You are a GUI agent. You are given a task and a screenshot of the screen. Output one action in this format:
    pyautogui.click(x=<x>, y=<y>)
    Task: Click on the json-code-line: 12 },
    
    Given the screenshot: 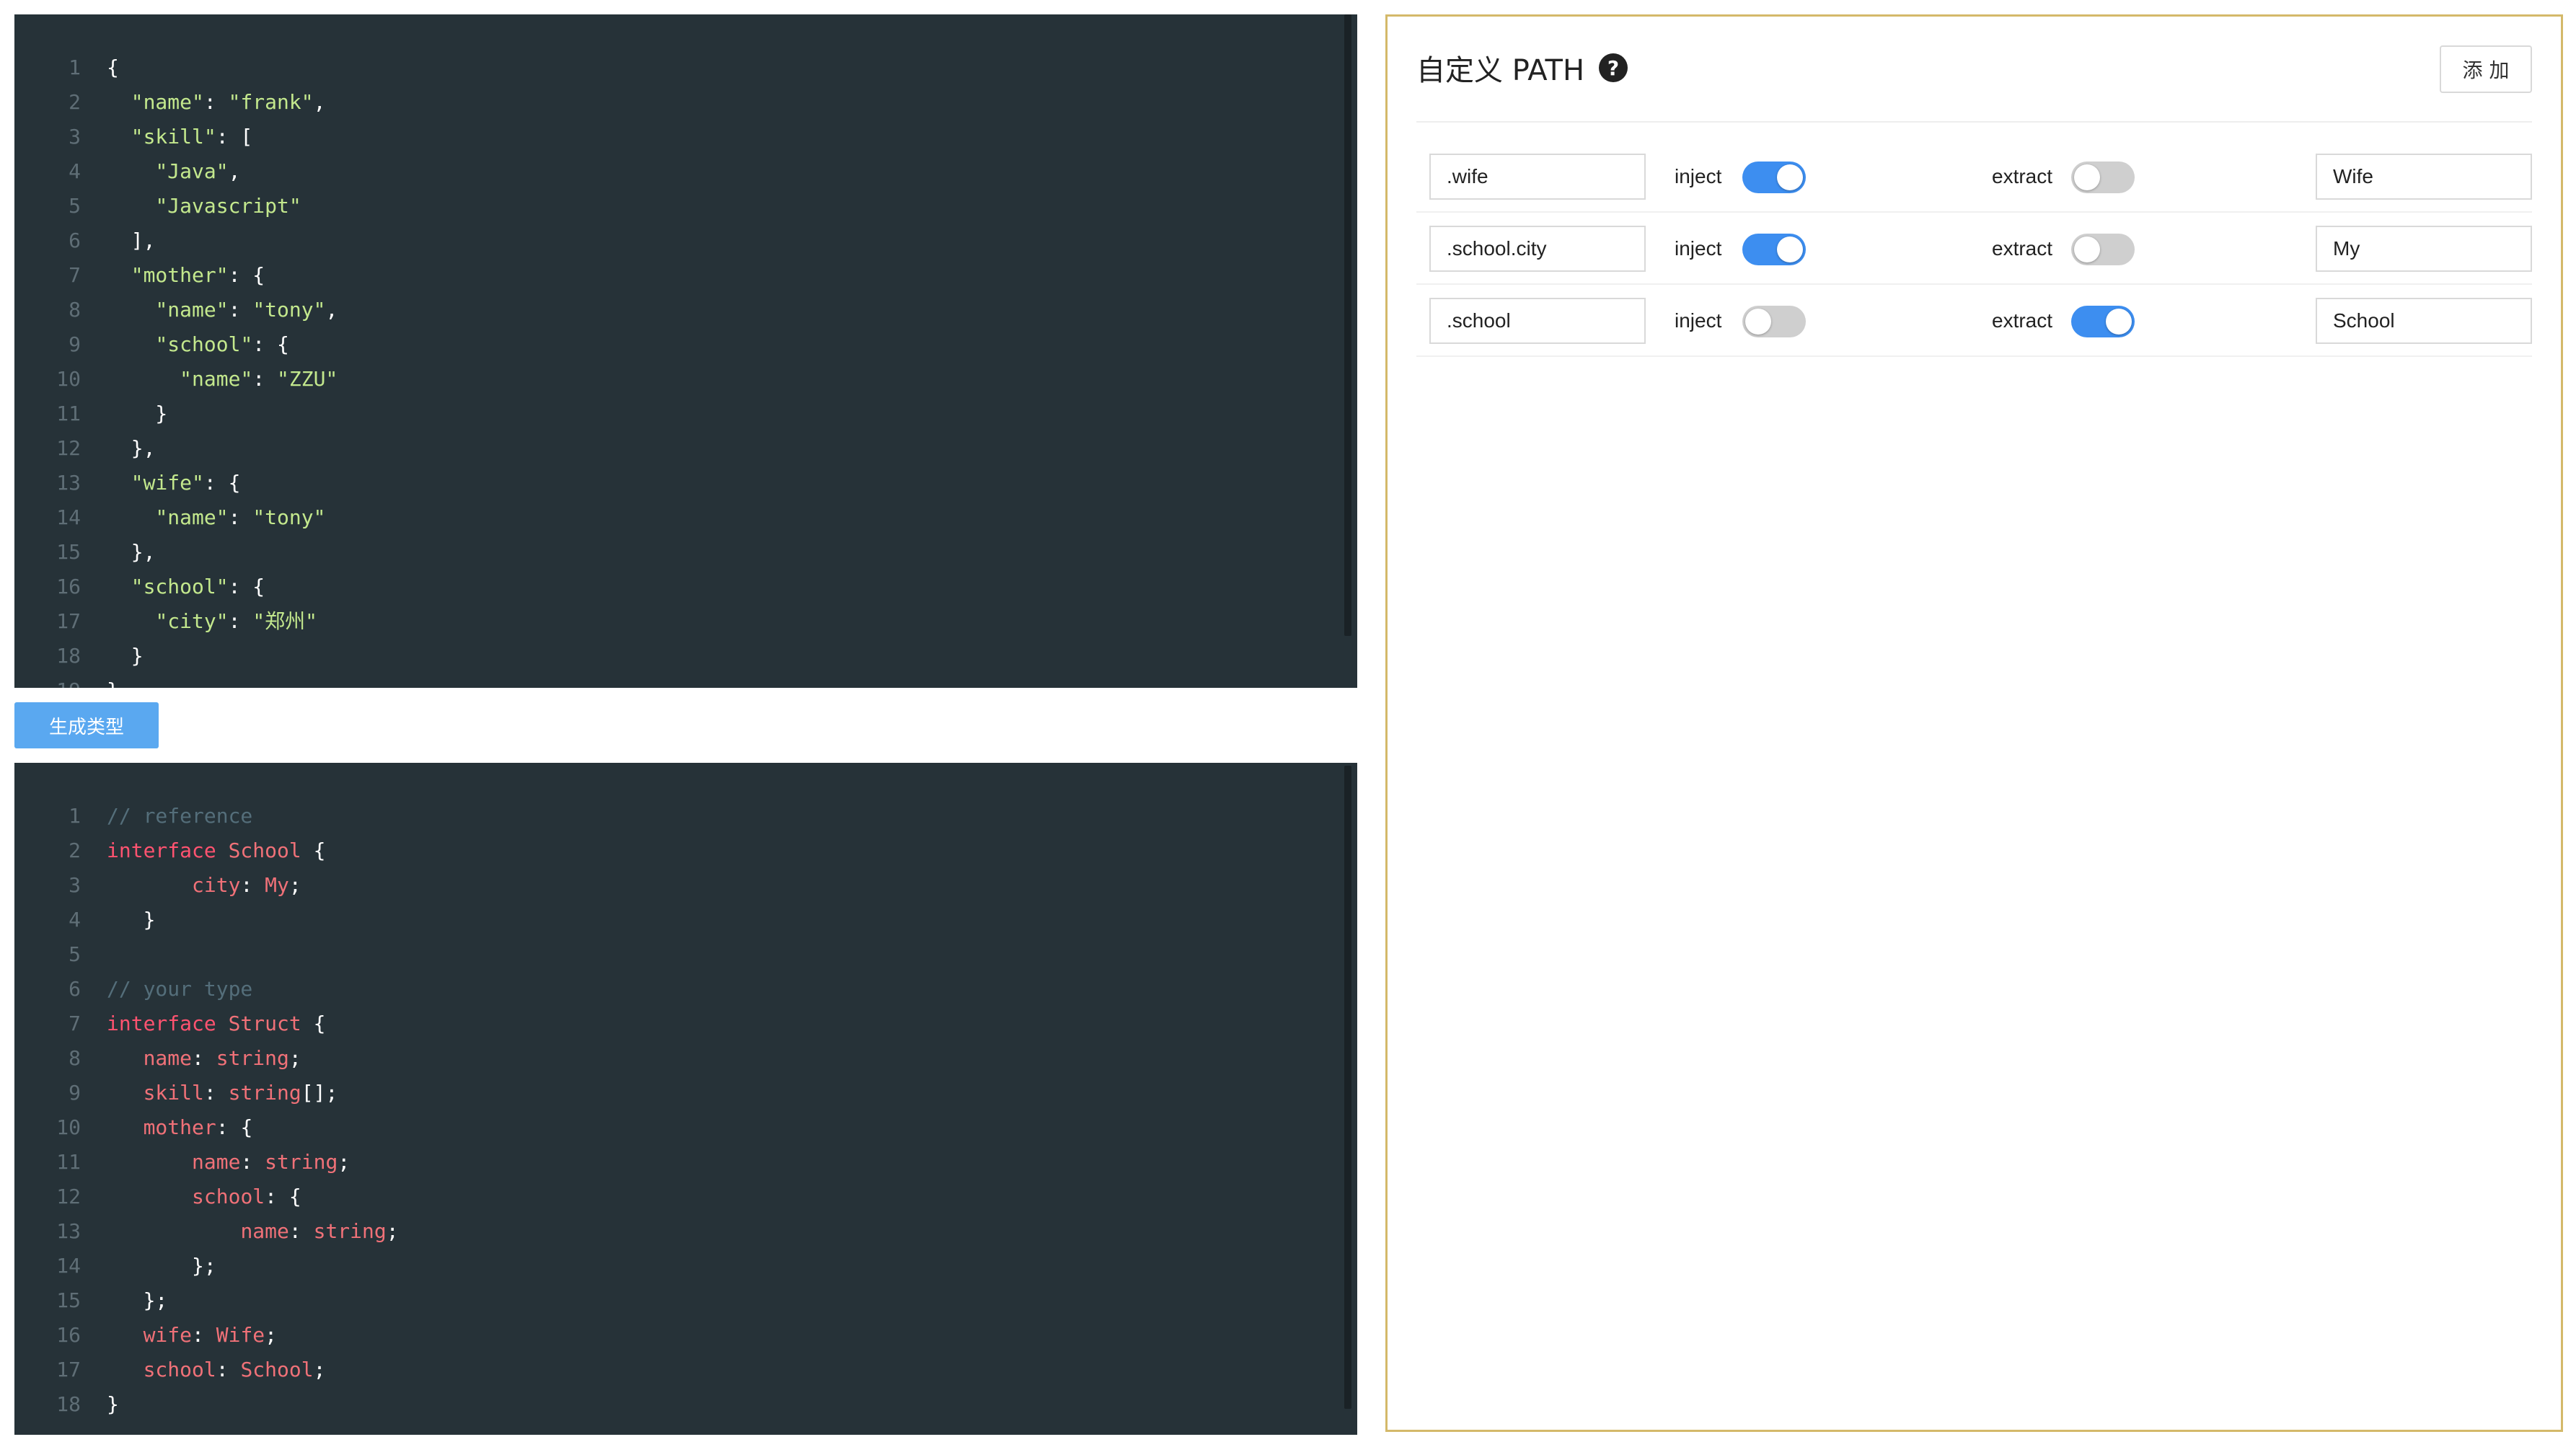 What is the action you would take?
    pyautogui.click(x=176, y=448)
    